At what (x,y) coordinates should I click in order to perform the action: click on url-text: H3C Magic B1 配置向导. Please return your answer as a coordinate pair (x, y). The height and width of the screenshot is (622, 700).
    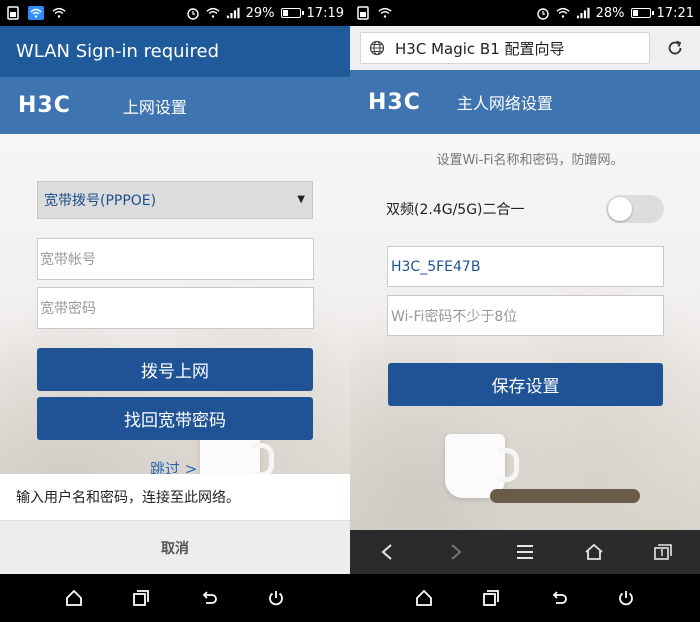
    Looking at the image, I should click on (480, 48).